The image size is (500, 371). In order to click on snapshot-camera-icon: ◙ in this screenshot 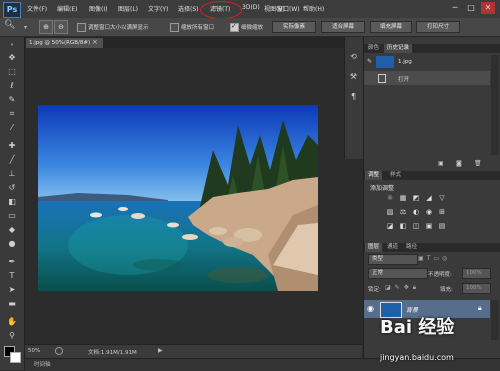, I will do `click(459, 163)`.